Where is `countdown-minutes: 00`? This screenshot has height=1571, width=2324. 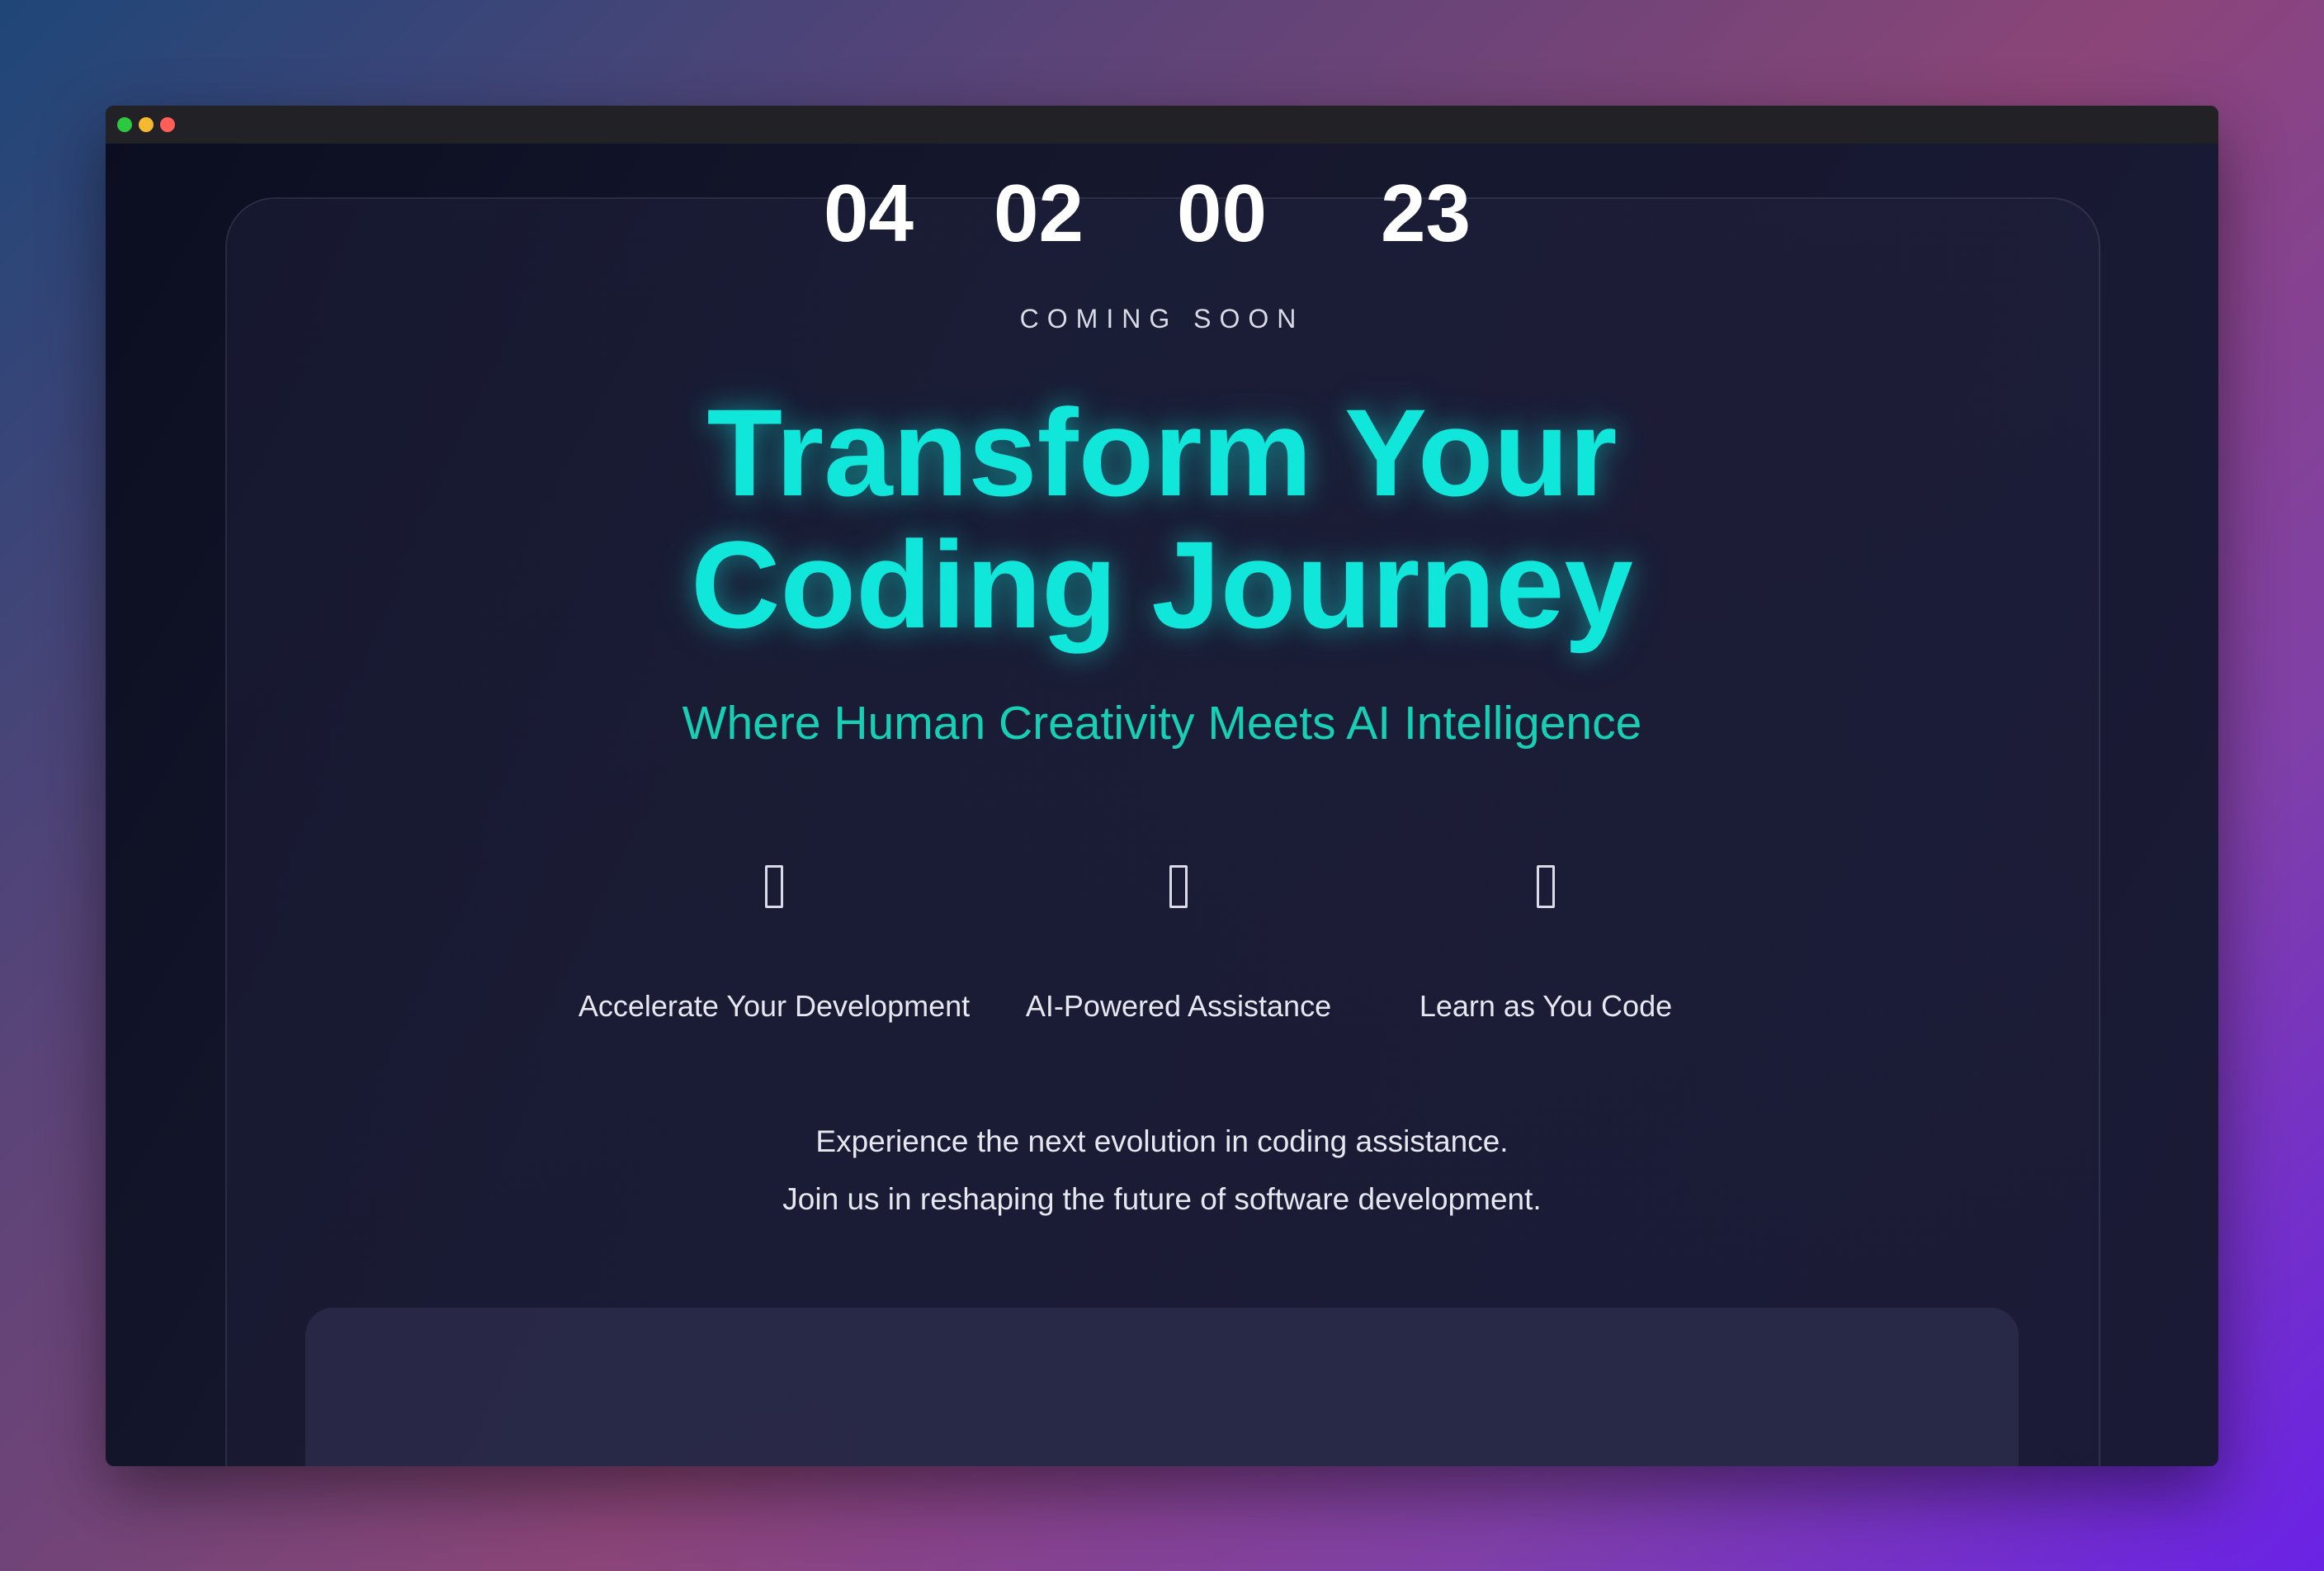
countdown-minutes: 00 is located at coordinates (1222, 213).